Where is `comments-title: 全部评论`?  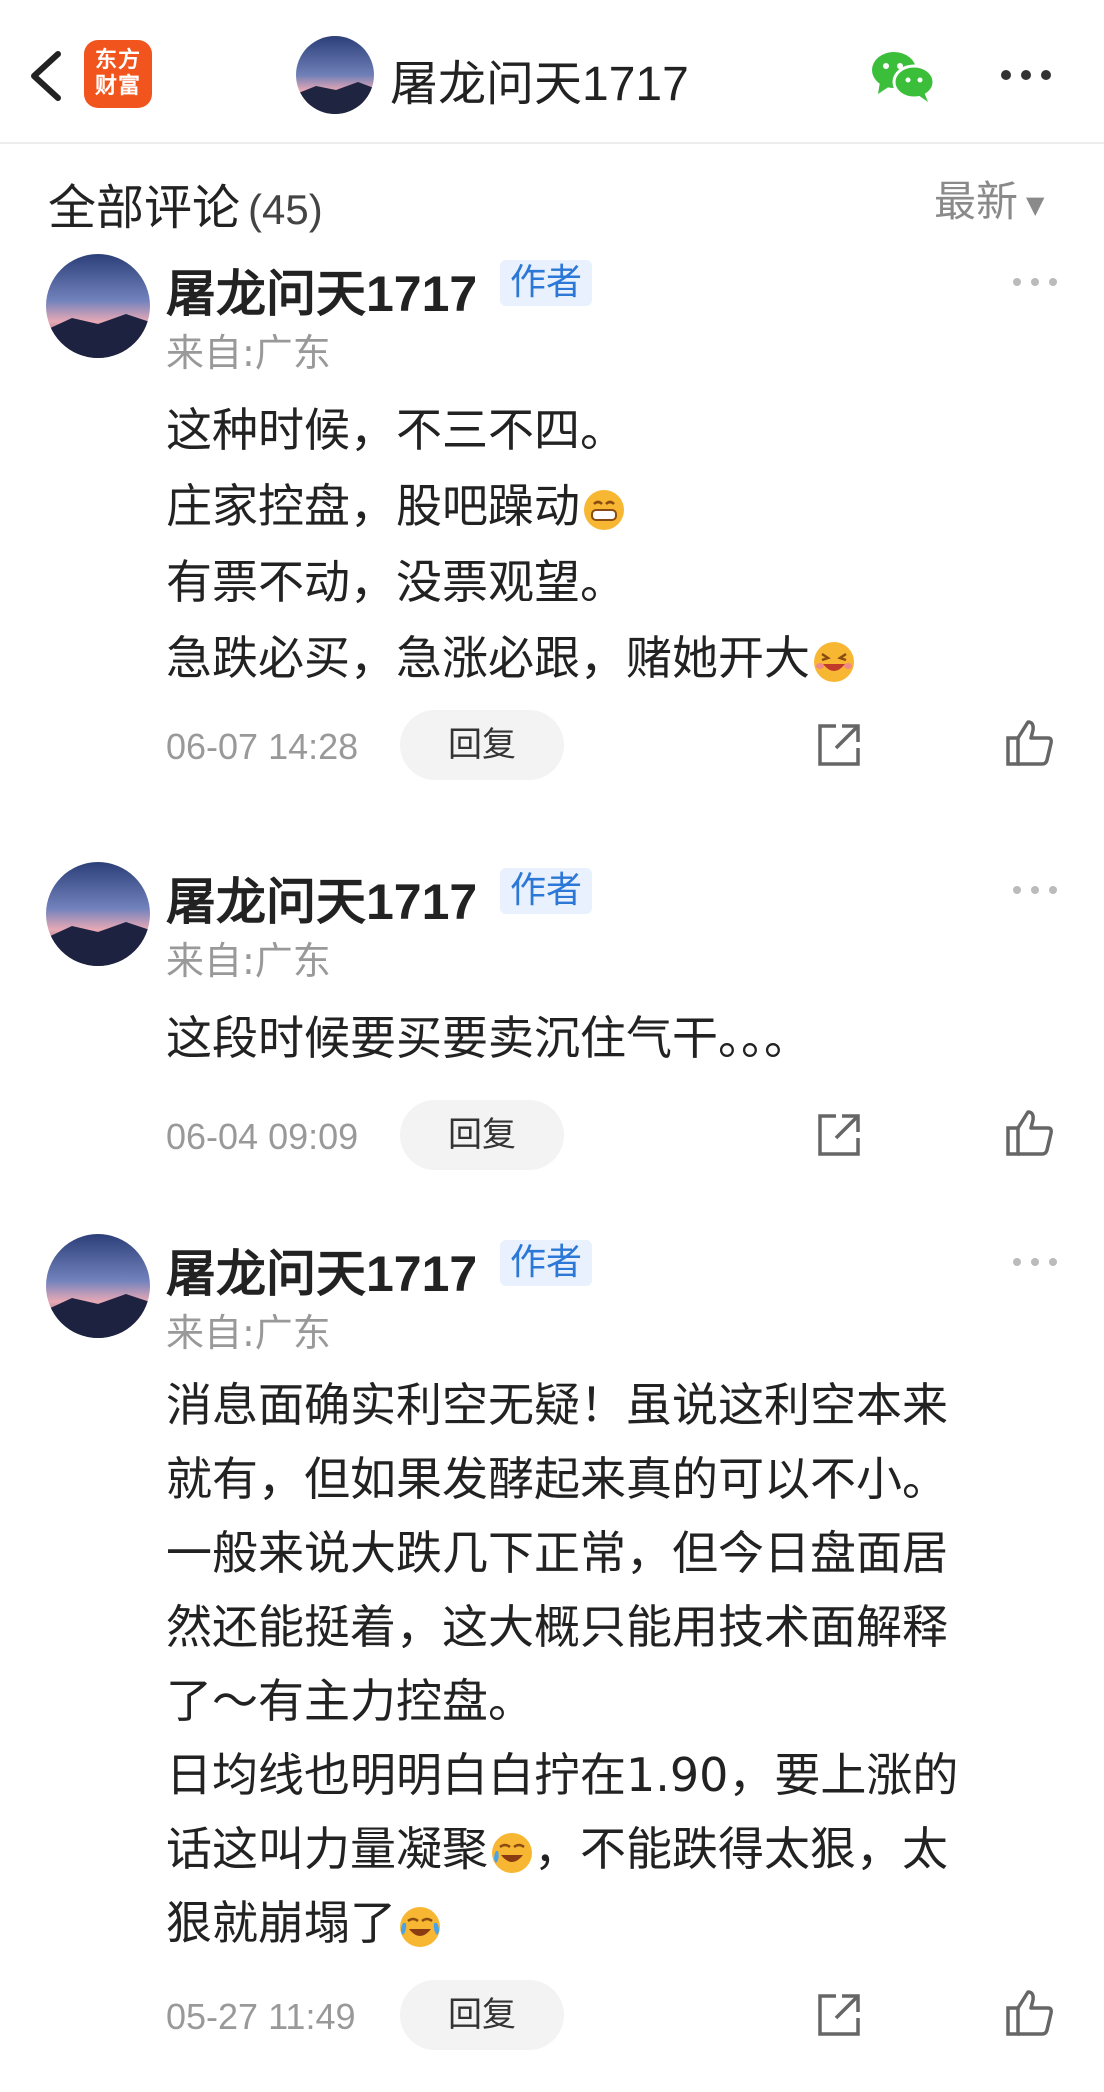
comments-title: 全部评论 is located at coordinates (144, 208).